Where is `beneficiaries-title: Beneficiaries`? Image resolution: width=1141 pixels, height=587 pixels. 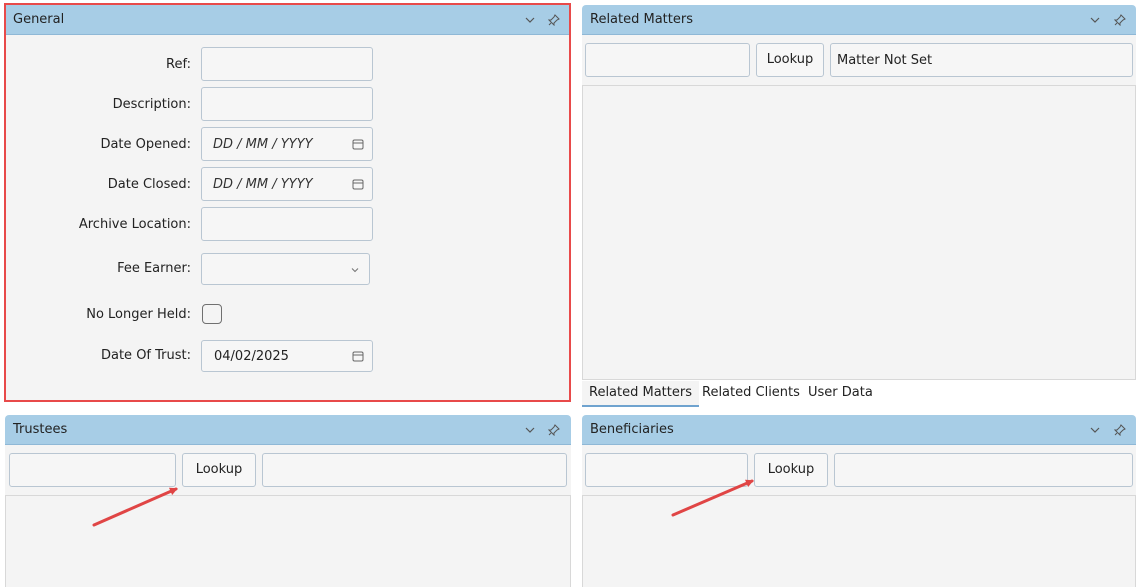 beneficiaries-title: Beneficiaries is located at coordinates (632, 429).